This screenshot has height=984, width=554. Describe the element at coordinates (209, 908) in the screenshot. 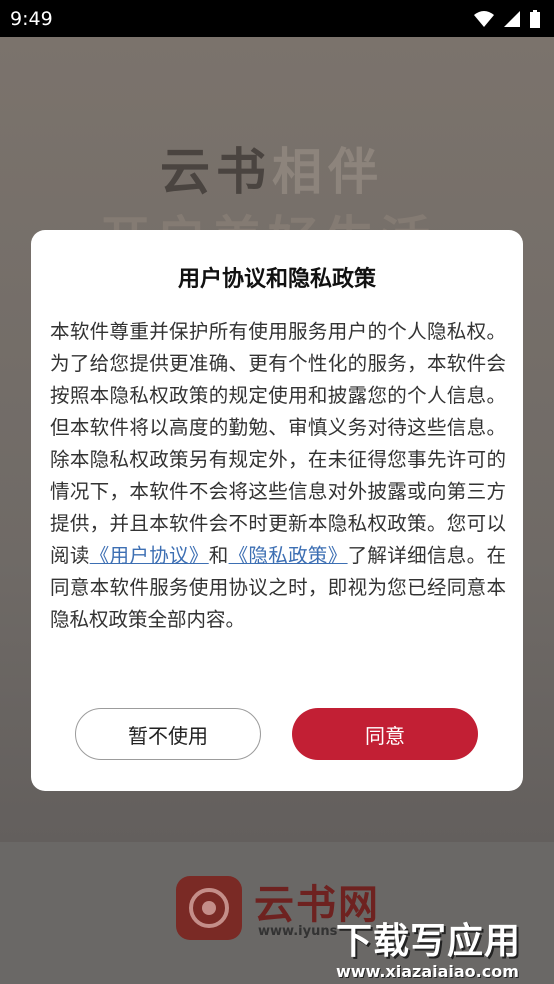

I see `app-logo-icon` at that location.